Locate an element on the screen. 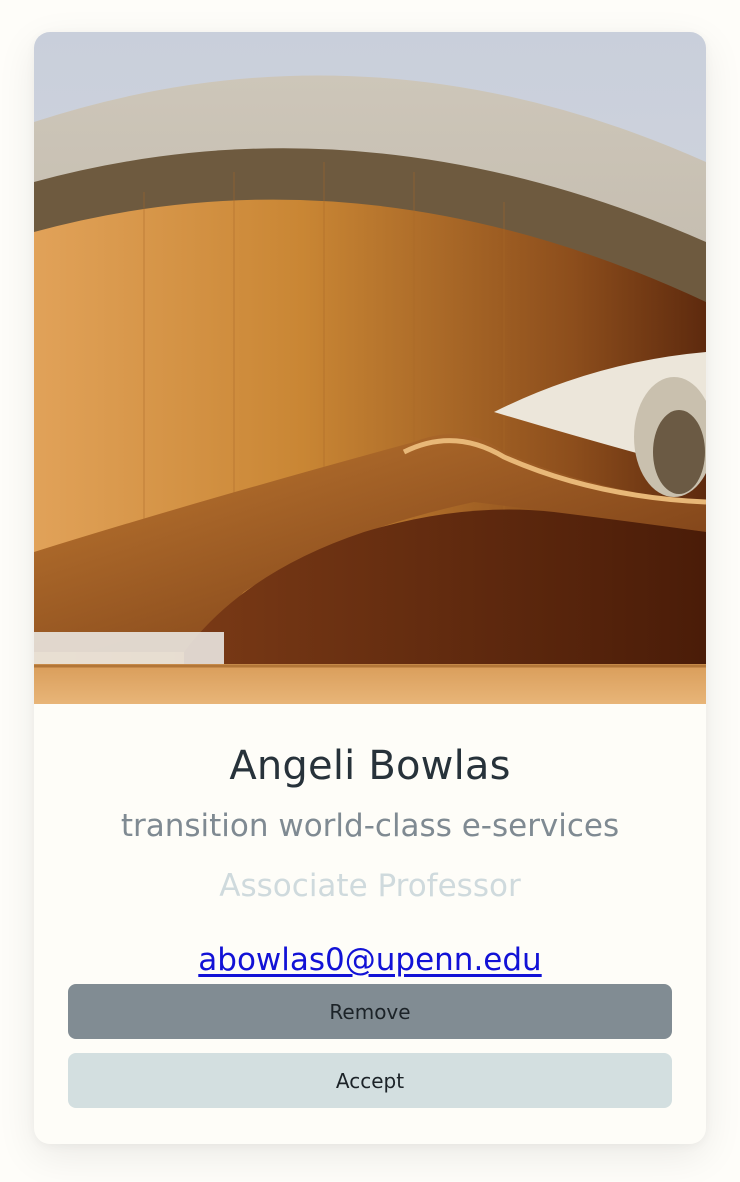 The height and width of the screenshot is (1182, 740). profile-tagline: transition world-class e-services is located at coordinates (370, 826).